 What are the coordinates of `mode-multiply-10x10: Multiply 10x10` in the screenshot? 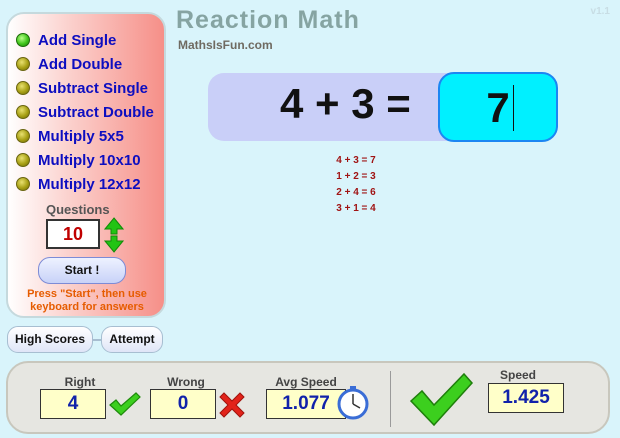 It's located at (85, 160).